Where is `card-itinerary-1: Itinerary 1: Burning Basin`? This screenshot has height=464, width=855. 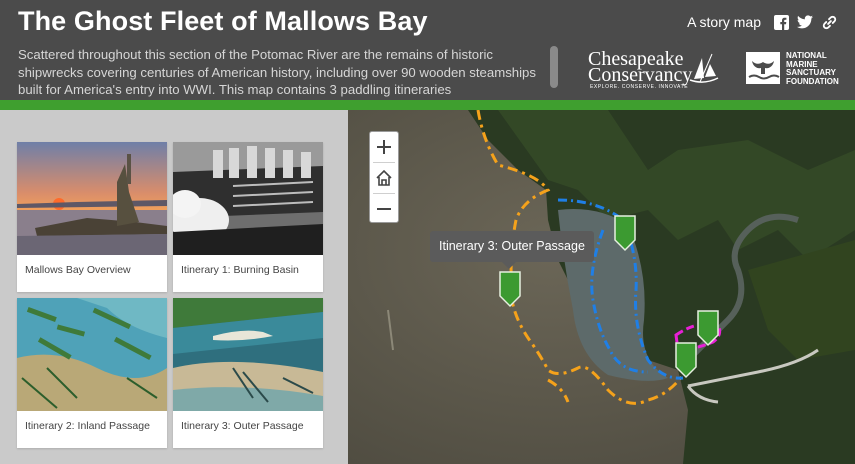 card-itinerary-1: Itinerary 1: Burning Basin is located at coordinates (248, 217).